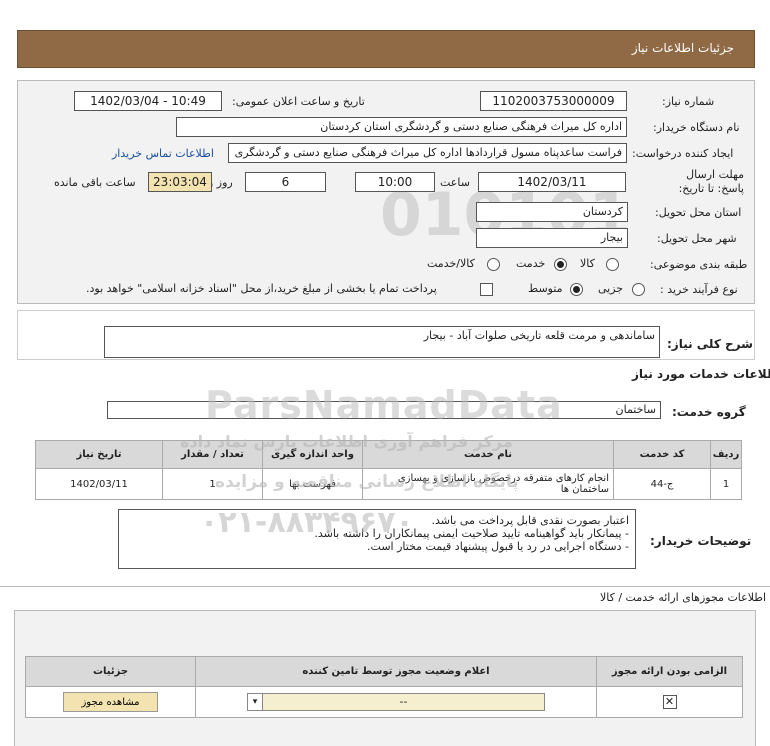 Image resolution: width=770 pixels, height=746 pixels. I want to click on buyer-note-line: اعتبار بصورت نقدی قابل پرداخت می باشد., so click(530, 520).